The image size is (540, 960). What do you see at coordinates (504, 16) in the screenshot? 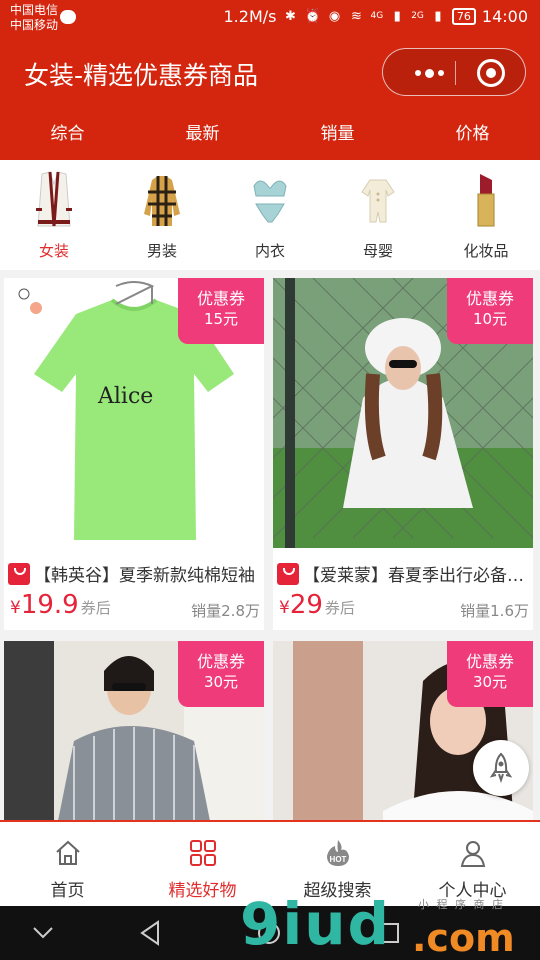
I see `clock: 14:00` at bounding box center [504, 16].